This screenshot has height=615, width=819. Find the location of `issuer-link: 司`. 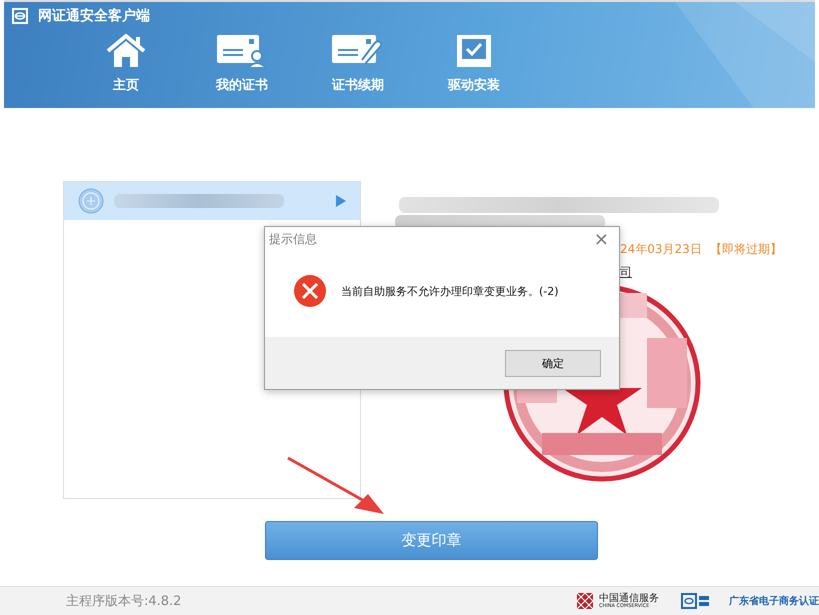

issuer-link: 司 is located at coordinates (719, 272).